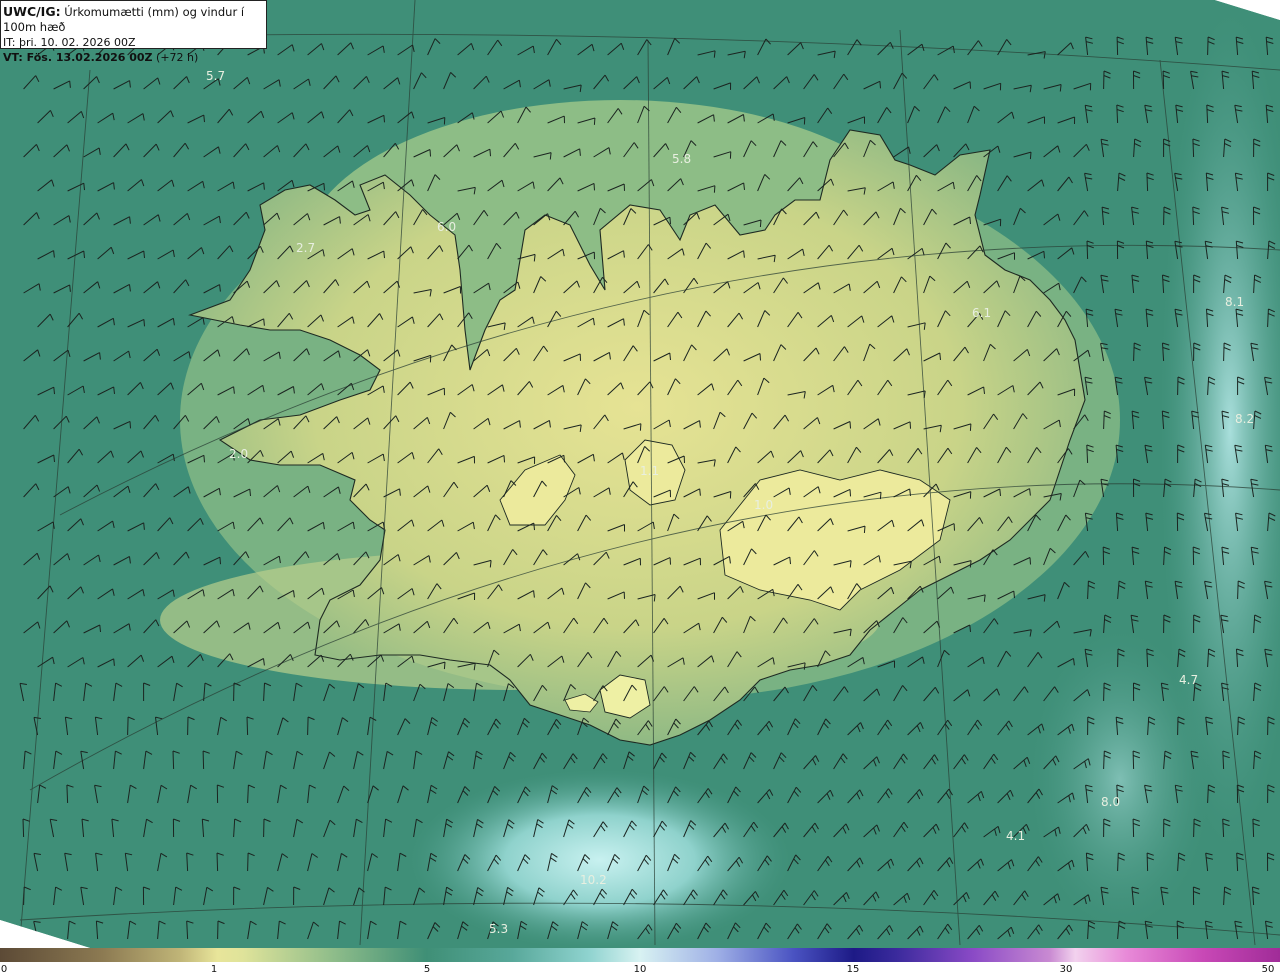  What do you see at coordinates (1234, 302) in the screenshot?
I see `map-value-label: 8.1` at bounding box center [1234, 302].